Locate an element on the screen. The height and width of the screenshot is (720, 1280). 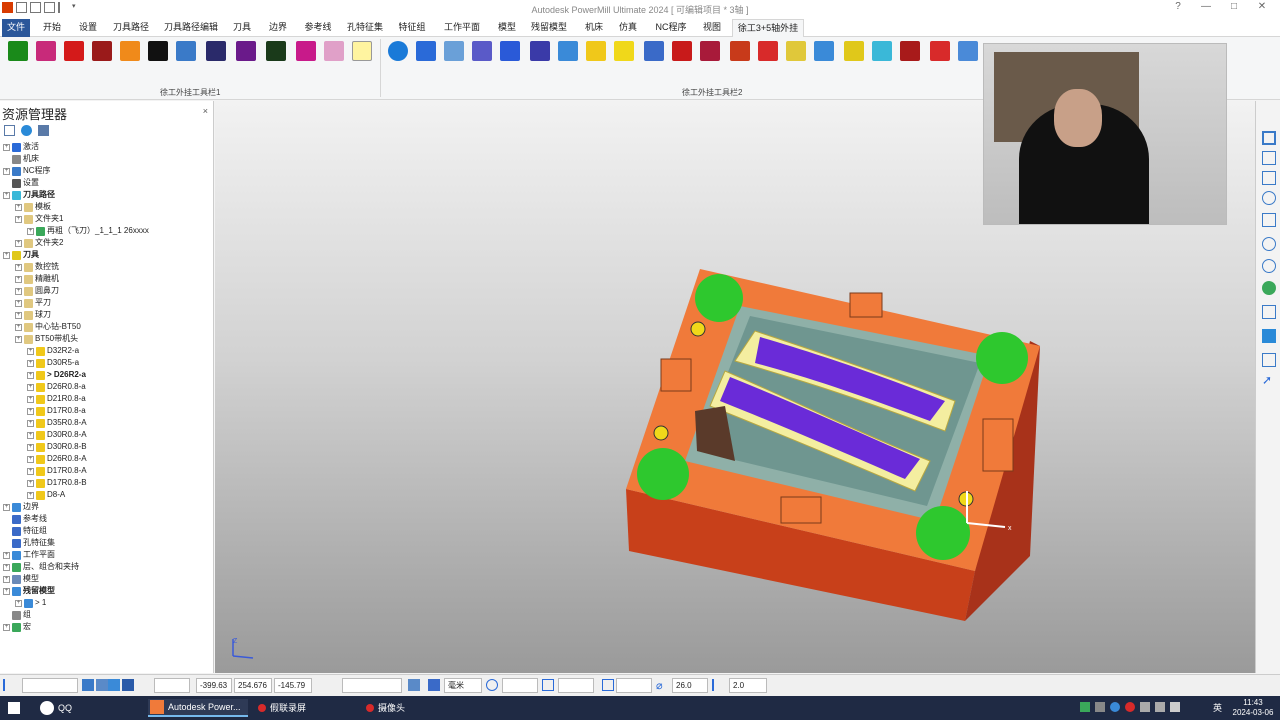
tree-node: + 模板 is located at coordinates (33, 207).